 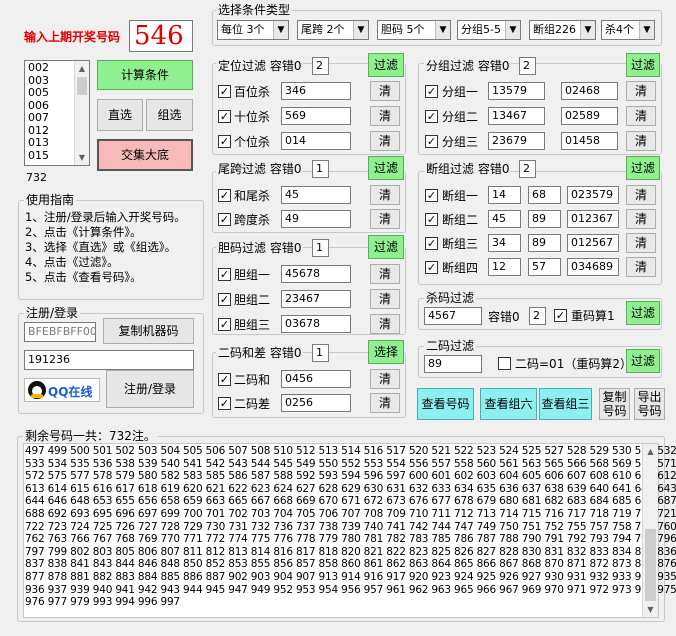 I want to click on per-digit-select: 每位 3个 ▼, so click(x=253, y=30).